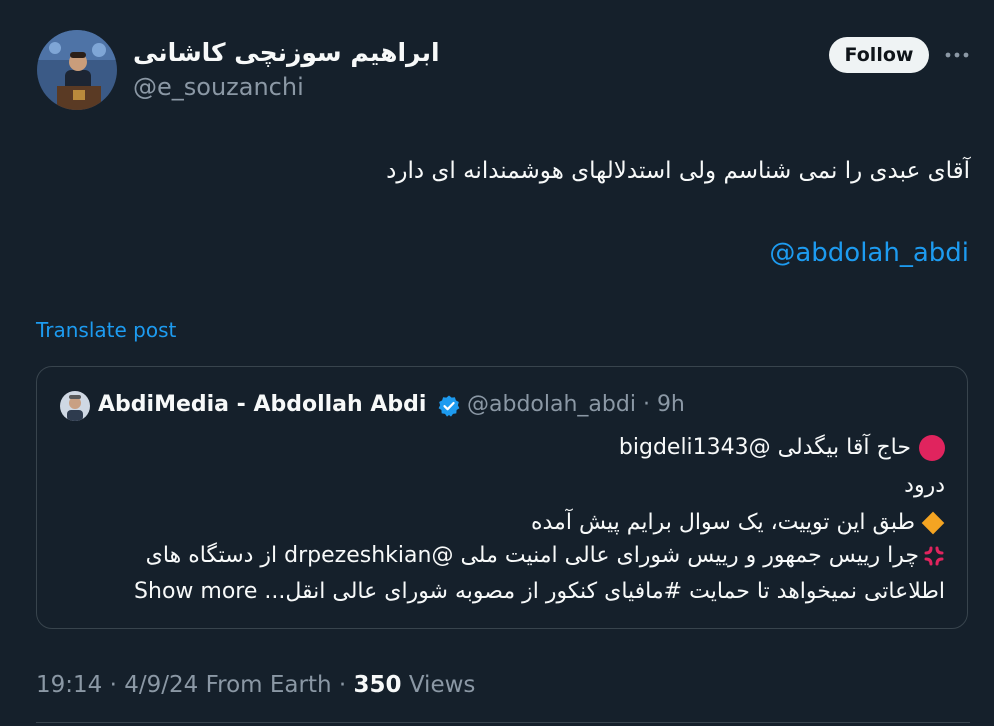 This screenshot has height=726, width=994. I want to click on post-time: 19:14, so click(69, 685).